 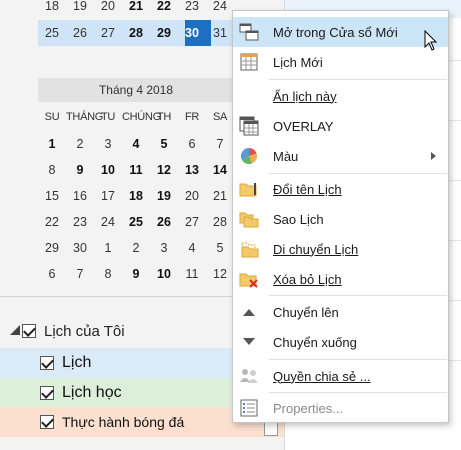 What do you see at coordinates (249, 219) in the screenshot?
I see `copy-folder-icon` at bounding box center [249, 219].